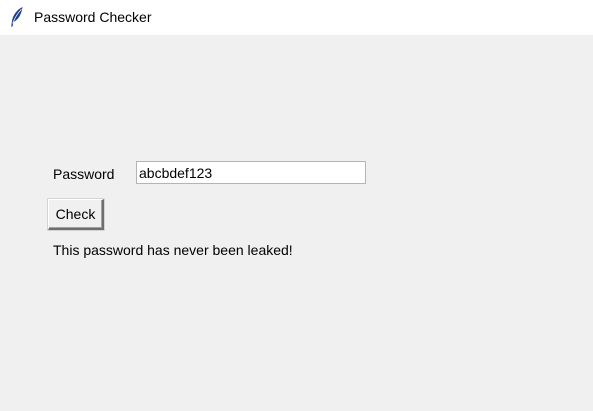  I want to click on password-label: Password, so click(84, 174).